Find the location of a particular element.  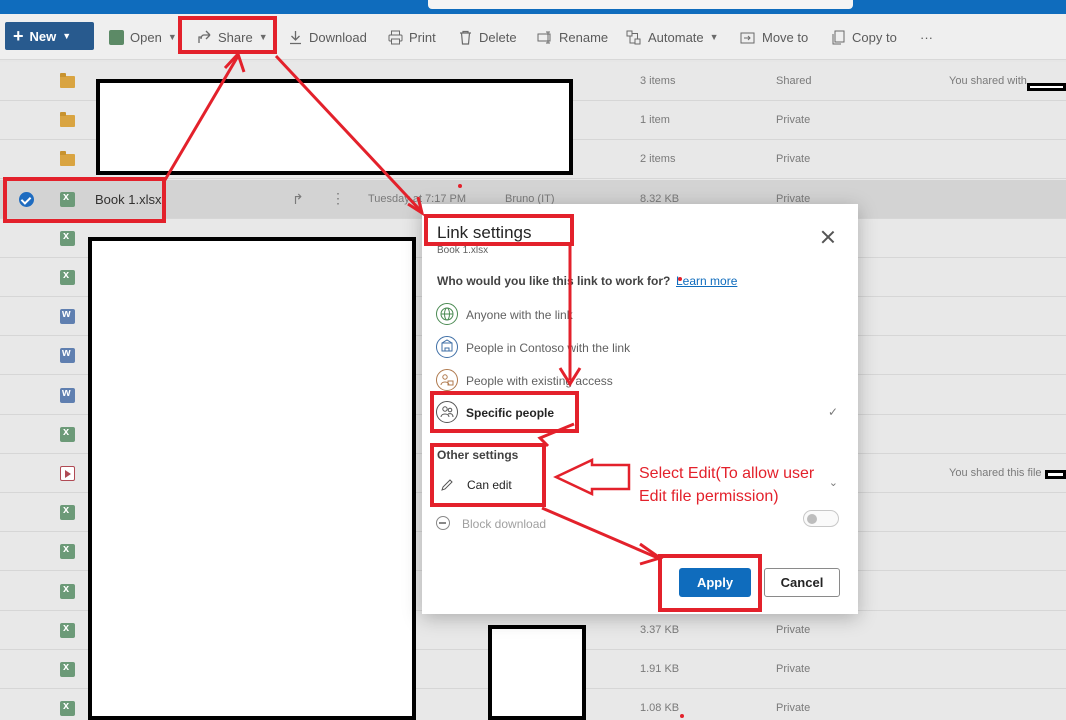

open-button: Open ▼ is located at coordinates (143, 37).